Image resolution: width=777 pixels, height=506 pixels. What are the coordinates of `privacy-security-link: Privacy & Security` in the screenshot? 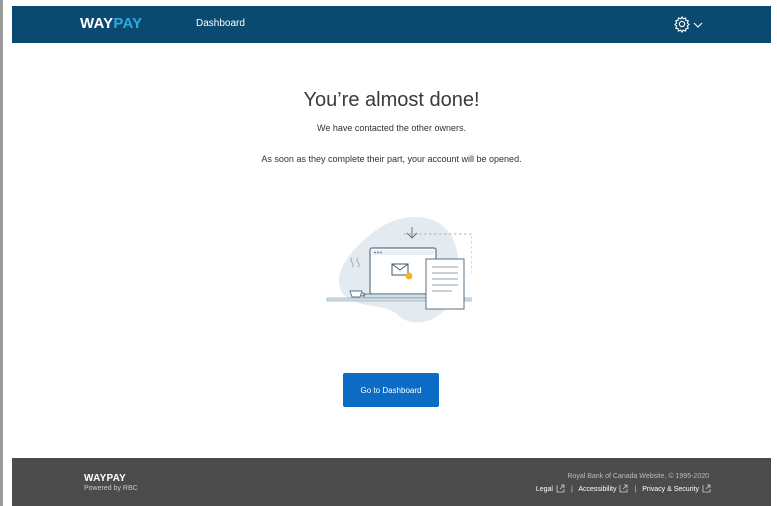 It's located at (676, 488).